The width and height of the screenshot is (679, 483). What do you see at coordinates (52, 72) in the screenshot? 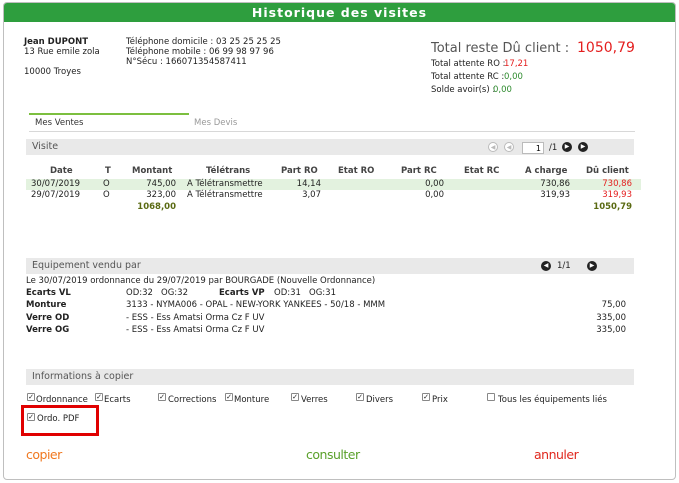
I see `client-address-line2: 10000 Troyes` at bounding box center [52, 72].